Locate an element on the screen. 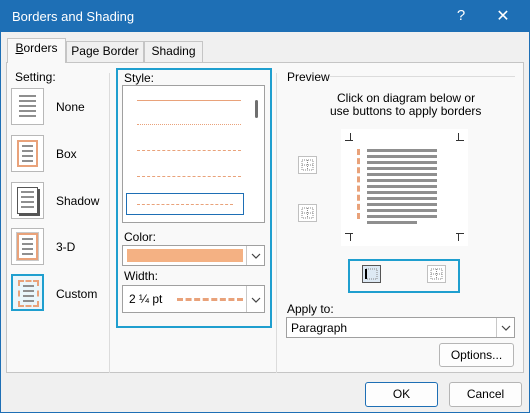  box-thumbnail is located at coordinates (27, 153).